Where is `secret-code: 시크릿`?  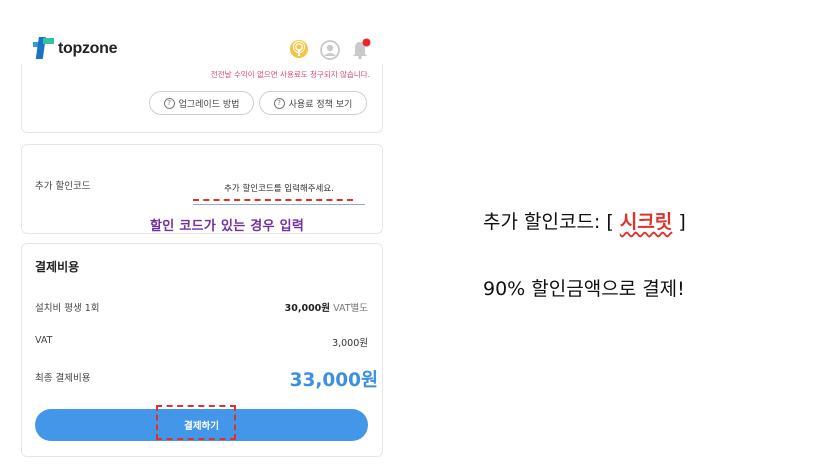 secret-code: 시크릿 is located at coordinates (646, 222).